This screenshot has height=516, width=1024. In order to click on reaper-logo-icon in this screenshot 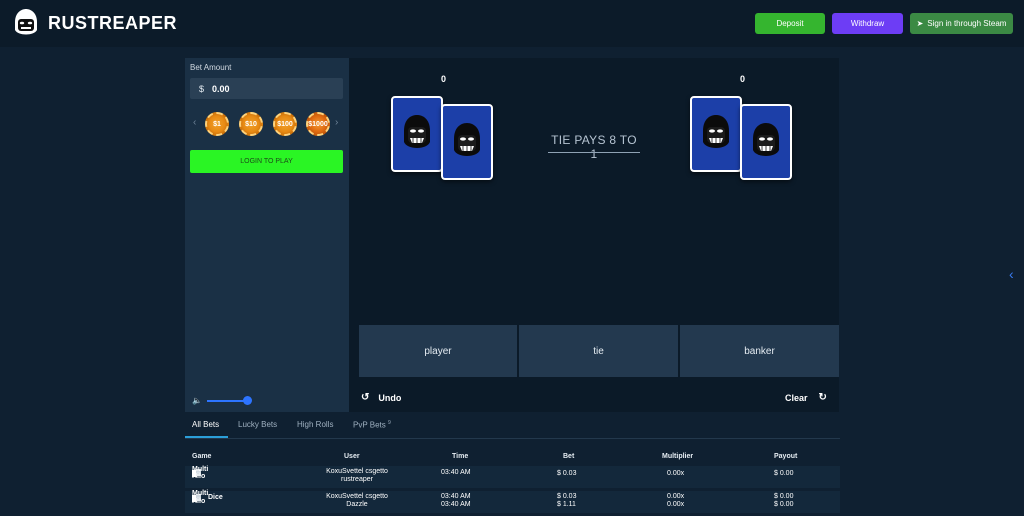, I will do `click(26, 23)`.